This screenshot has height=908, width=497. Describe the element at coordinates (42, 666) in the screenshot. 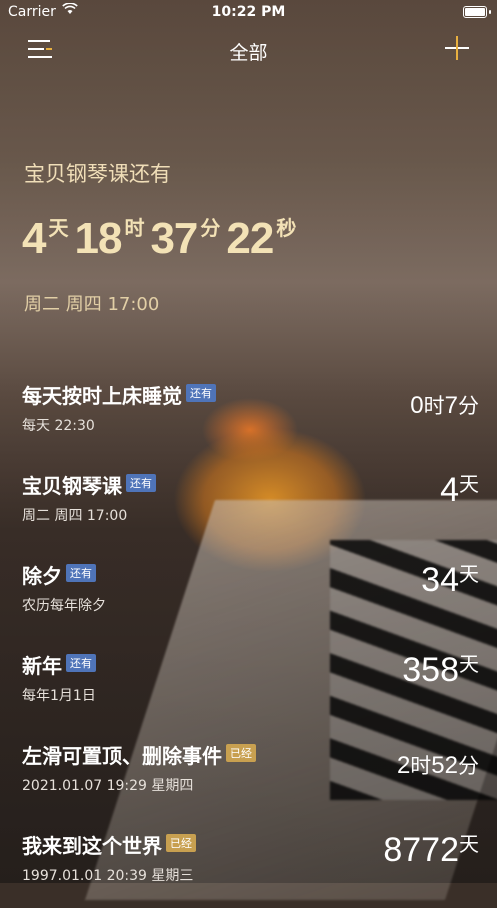

I see `event-name: 新年` at that location.